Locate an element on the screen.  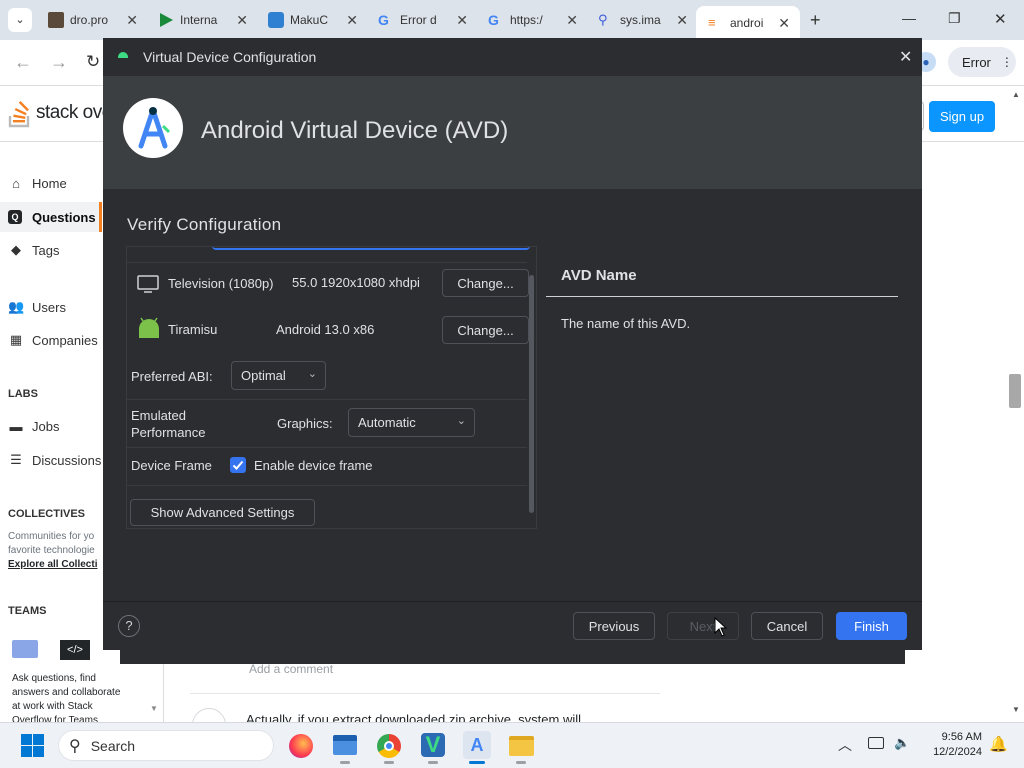
nav-jobs: ▬ Jobs is located at coordinates (34, 426).